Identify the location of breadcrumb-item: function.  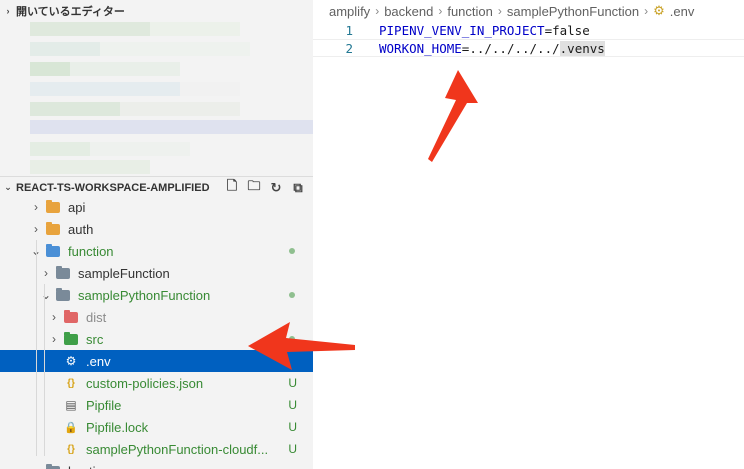
(470, 11).